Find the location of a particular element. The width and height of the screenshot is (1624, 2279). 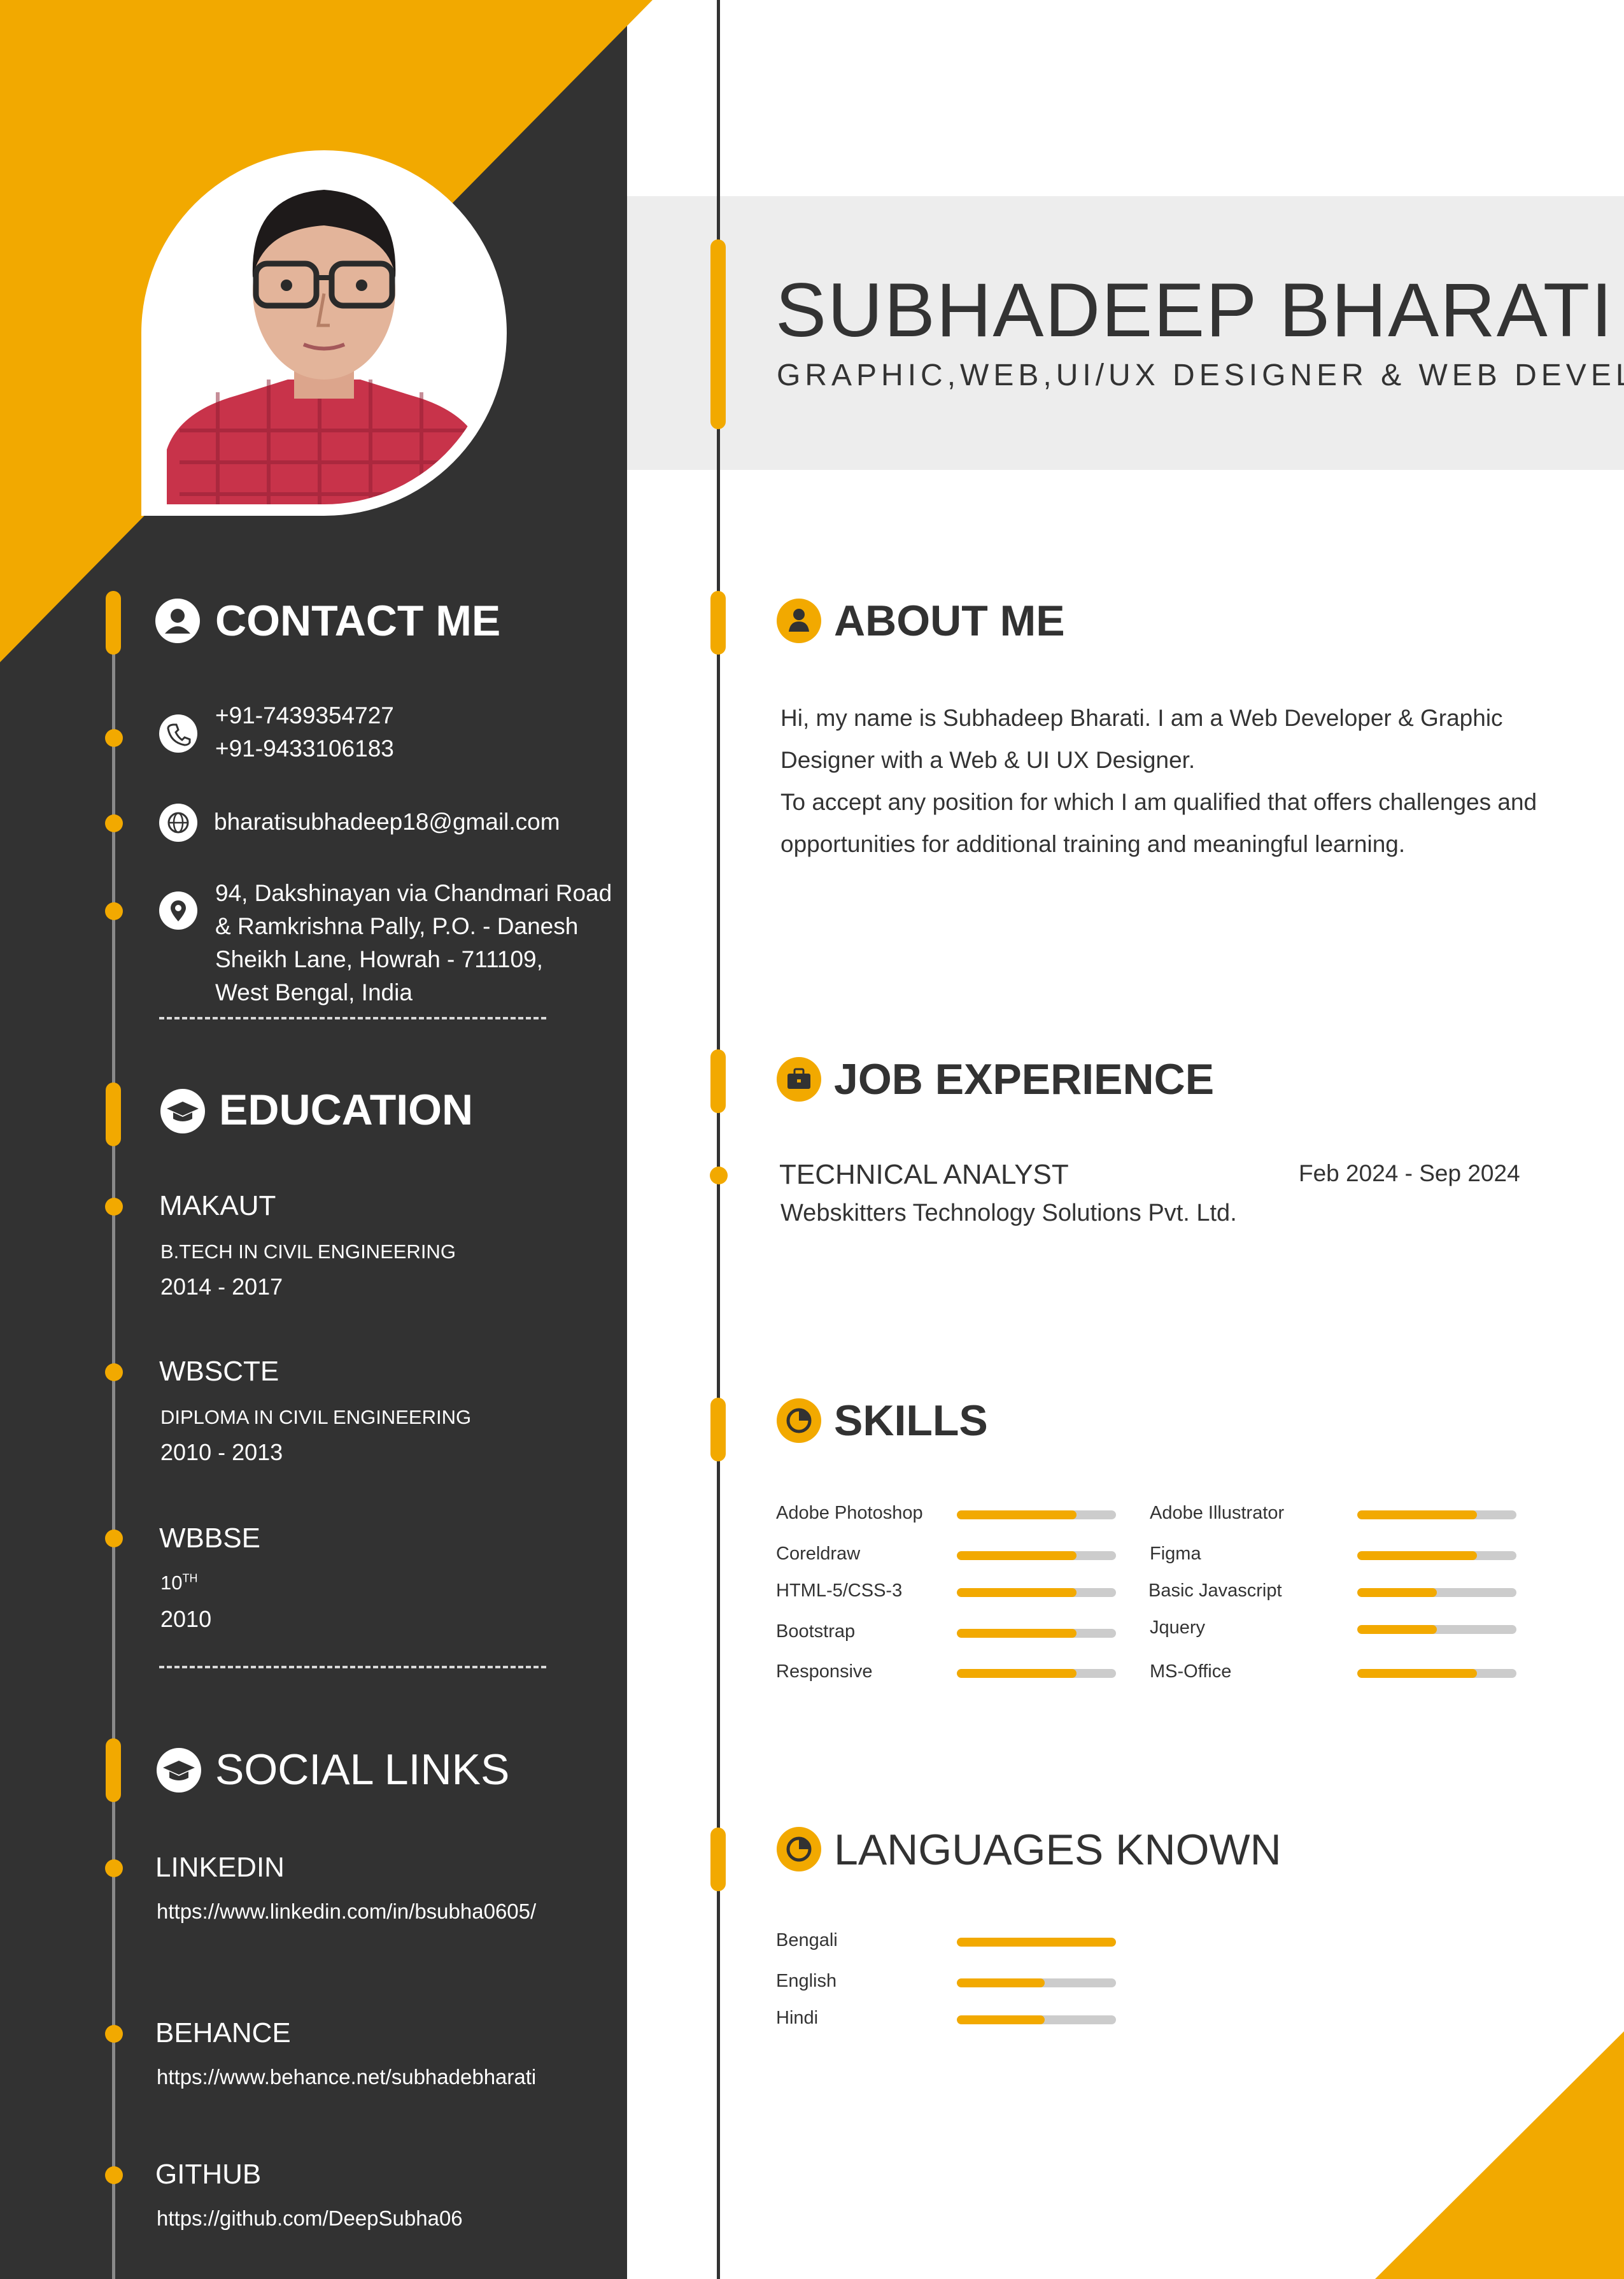

education-institution: WBBSE is located at coordinates (209, 1538).